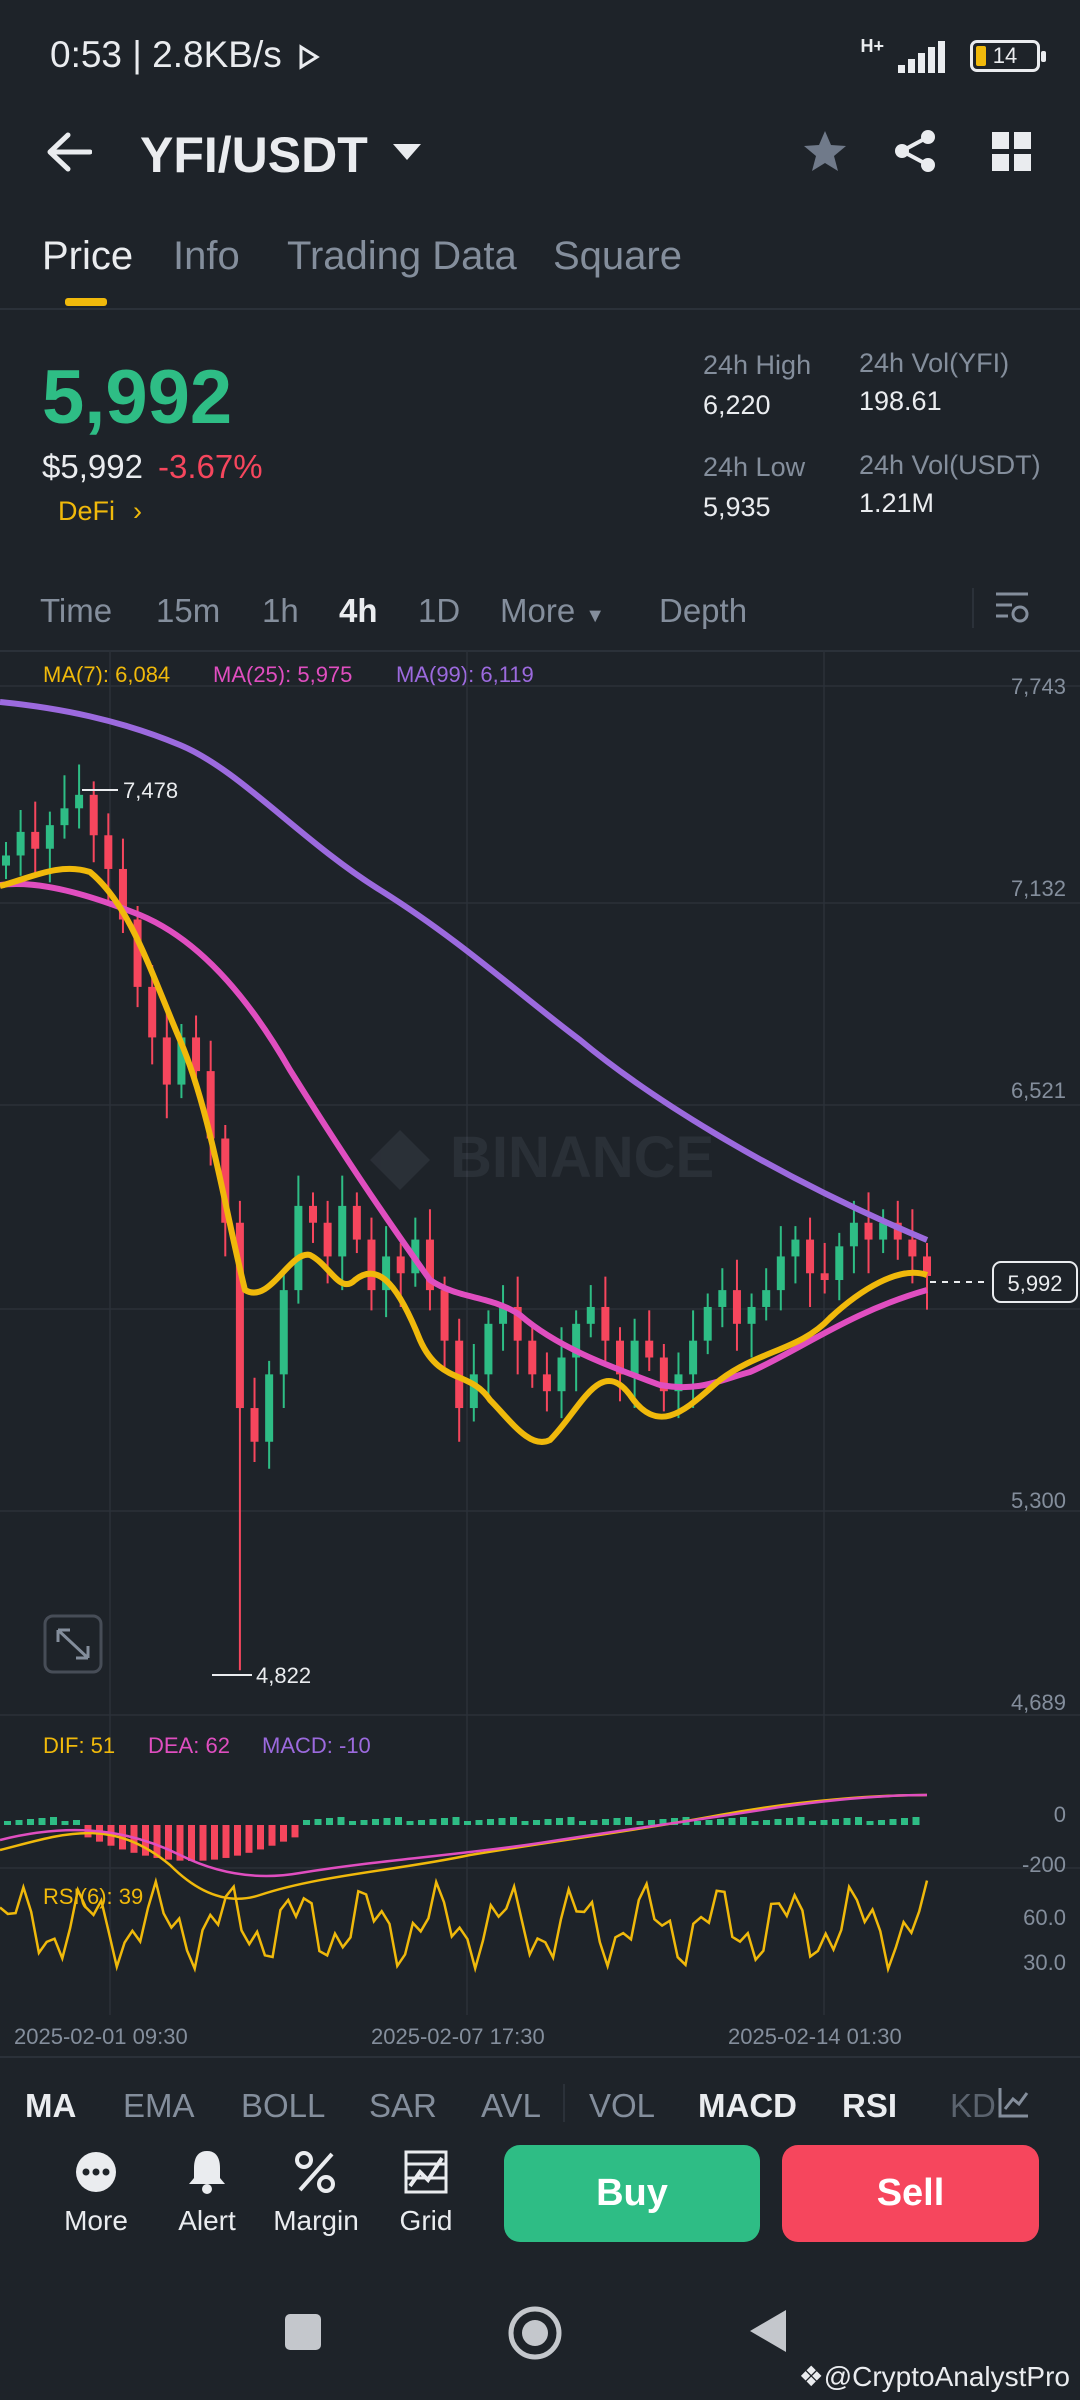 Image resolution: width=1080 pixels, height=2400 pixels. Describe the element at coordinates (768, 2331) in the screenshot. I see `back-nav-icon` at that location.